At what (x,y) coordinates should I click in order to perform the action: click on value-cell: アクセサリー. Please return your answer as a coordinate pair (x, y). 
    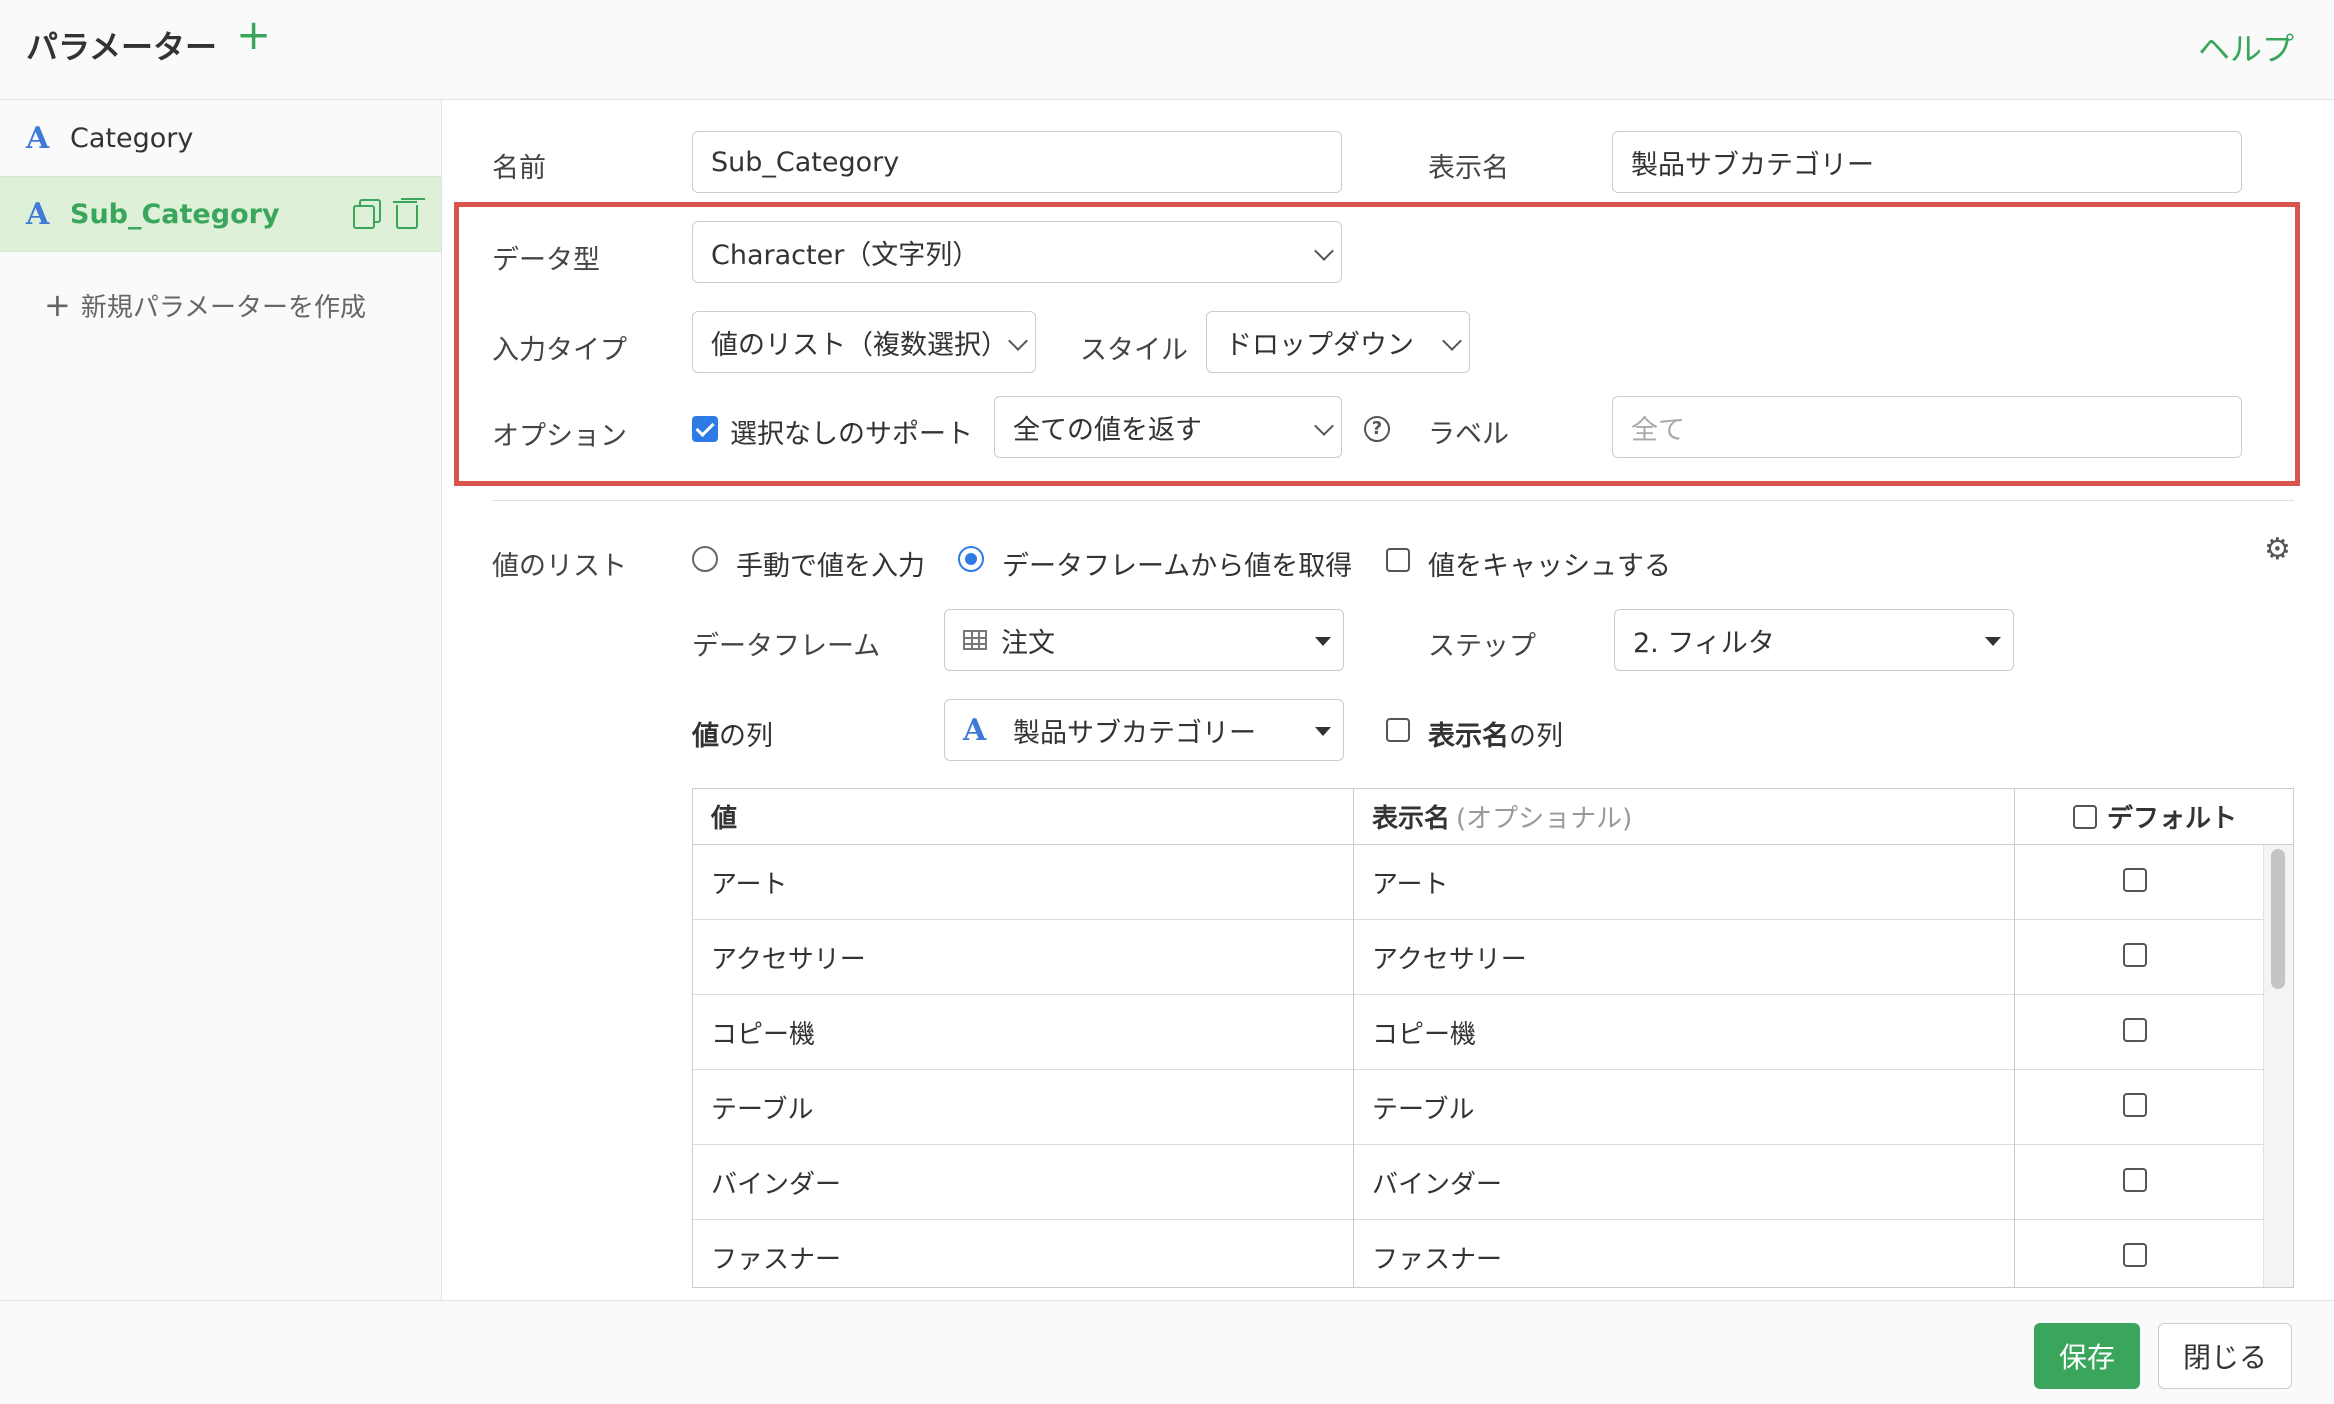
    Looking at the image, I should click on (779, 957).